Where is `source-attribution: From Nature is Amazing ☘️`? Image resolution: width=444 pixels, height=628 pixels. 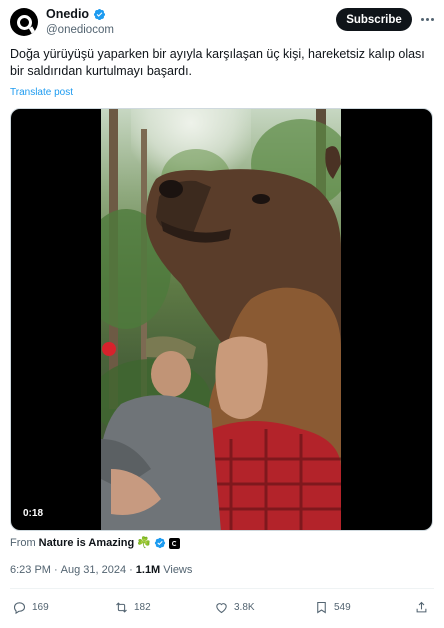 source-attribution: From Nature is Amazing ☘️ is located at coordinates (95, 543).